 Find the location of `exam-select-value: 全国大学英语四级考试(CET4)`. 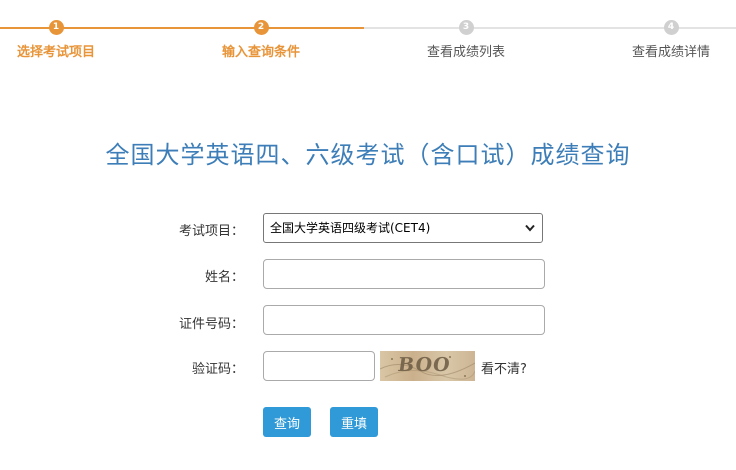

exam-select-value: 全国大学英语四级考试(CET4) is located at coordinates (350, 228).